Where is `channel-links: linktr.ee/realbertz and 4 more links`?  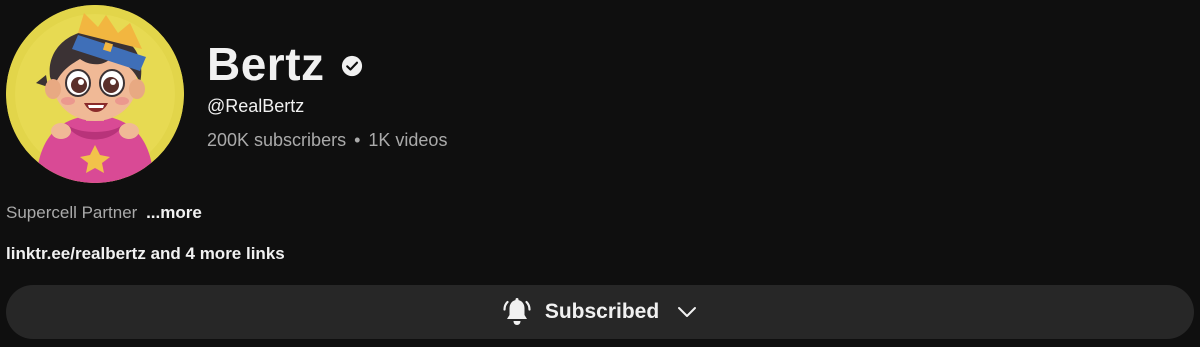 channel-links: linktr.ee/realbertz and 4 more links is located at coordinates (145, 254).